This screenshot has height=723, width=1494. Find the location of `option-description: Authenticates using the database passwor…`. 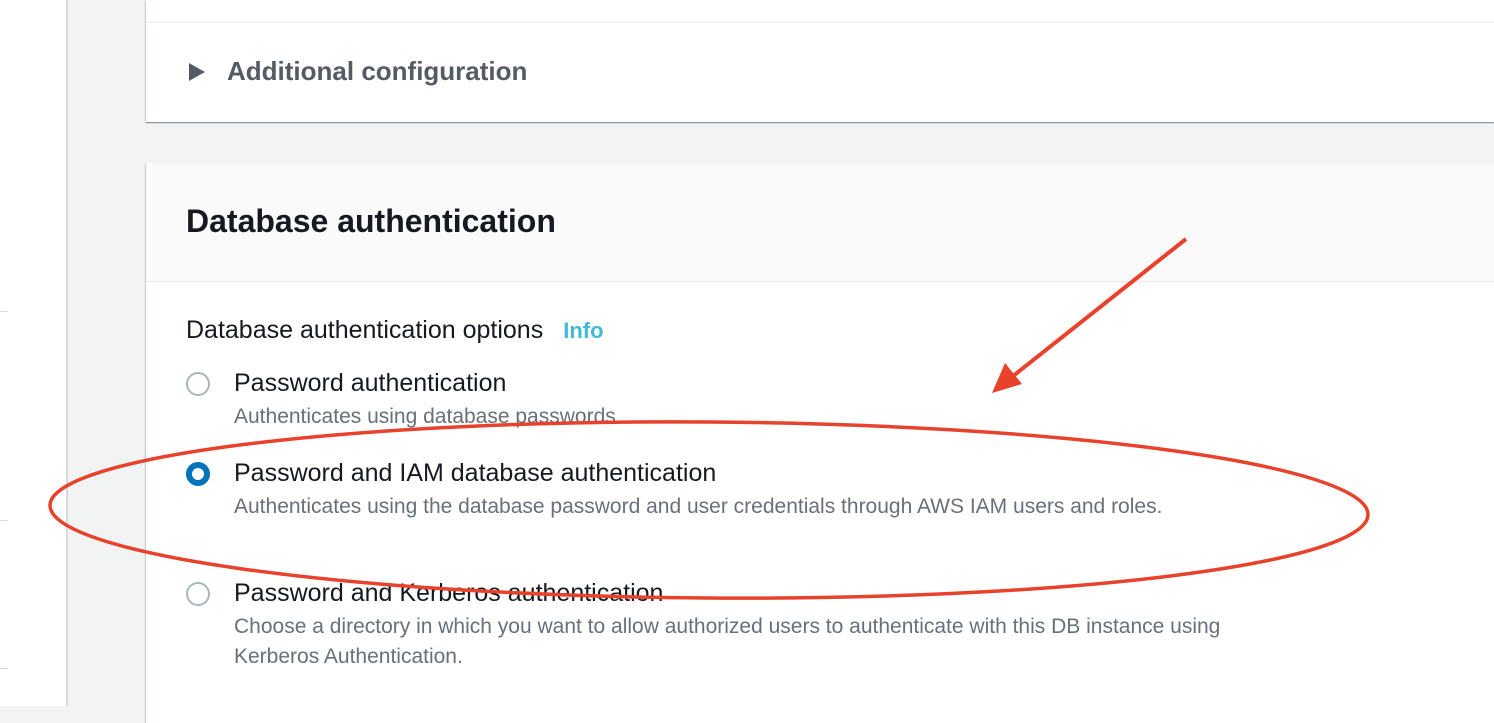

option-description: Authenticates using the database passwor… is located at coordinates (698, 506).